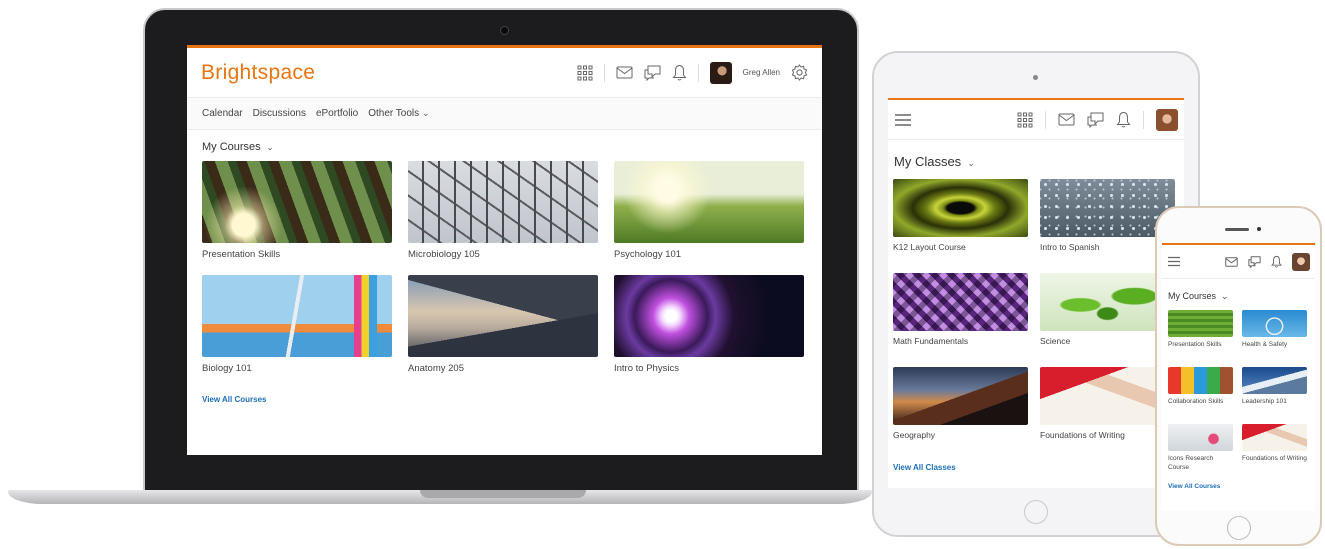  I want to click on phone-header-actions, so click(1267, 261).